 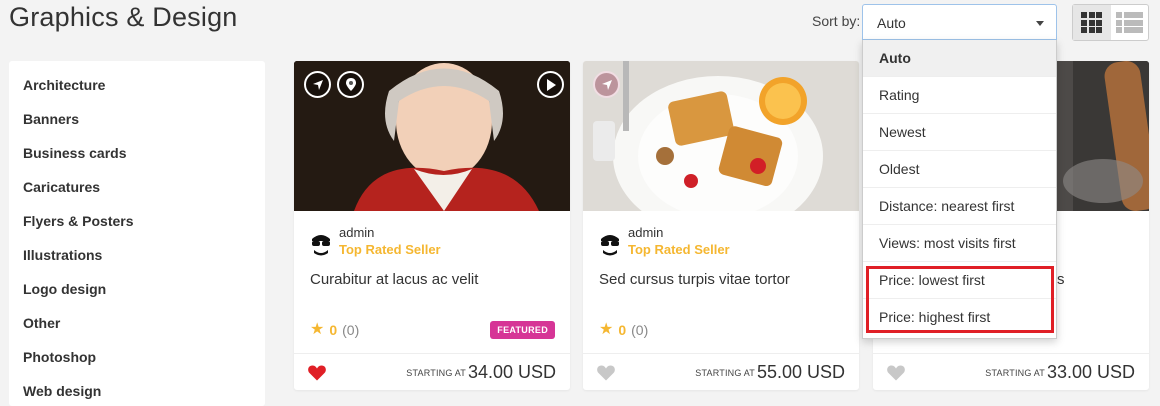 I want to click on sort-selected-value: Auto, so click(x=891, y=23).